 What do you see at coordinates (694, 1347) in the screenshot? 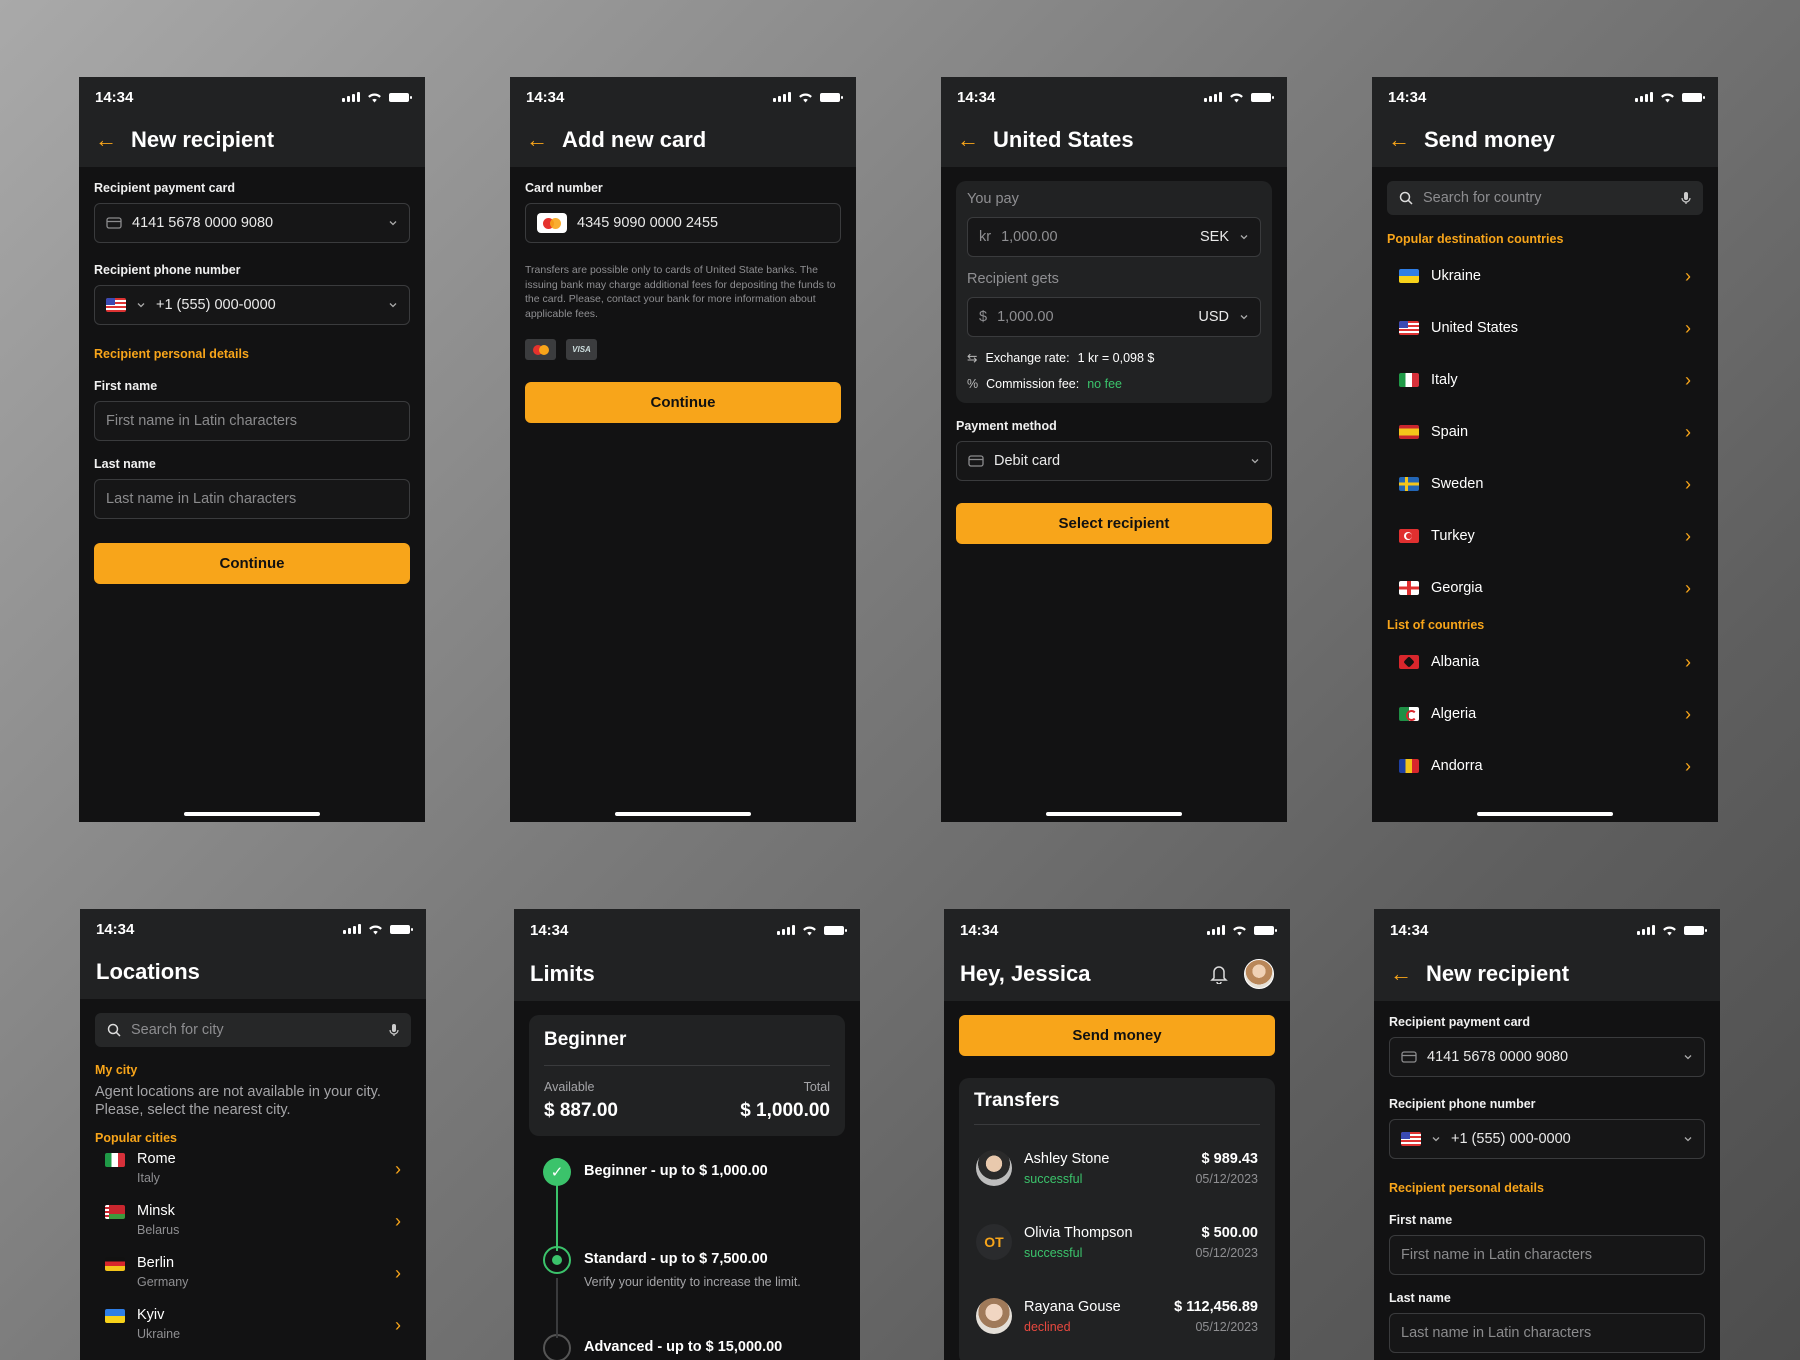
I see `step-item: Advanced - up to $ 15,000.00` at bounding box center [694, 1347].